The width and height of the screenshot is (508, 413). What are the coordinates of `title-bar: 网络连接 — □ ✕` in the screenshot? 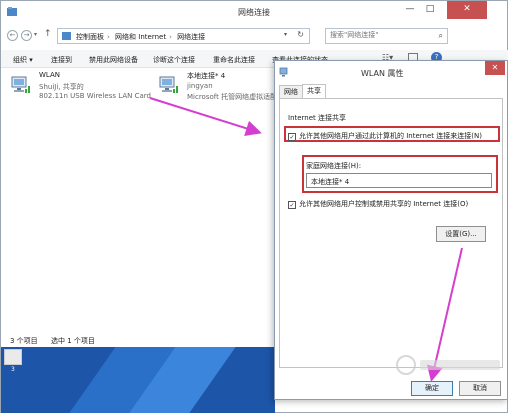 It's located at (254, 12).